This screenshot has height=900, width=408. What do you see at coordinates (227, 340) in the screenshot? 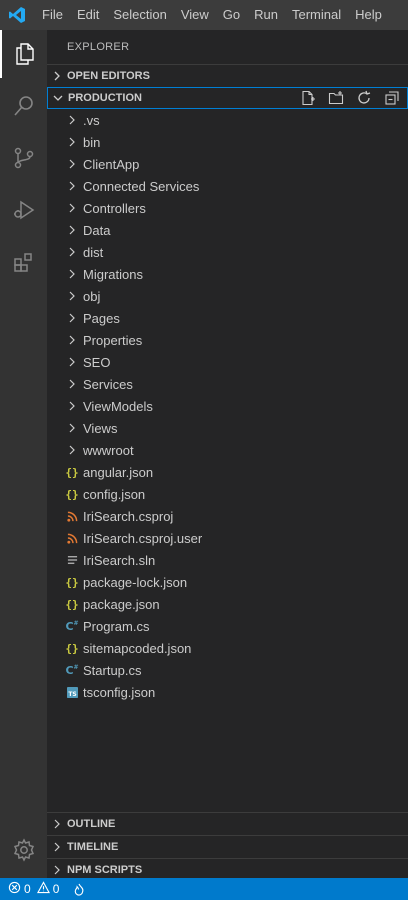
I see `folder-item: Properties` at bounding box center [227, 340].